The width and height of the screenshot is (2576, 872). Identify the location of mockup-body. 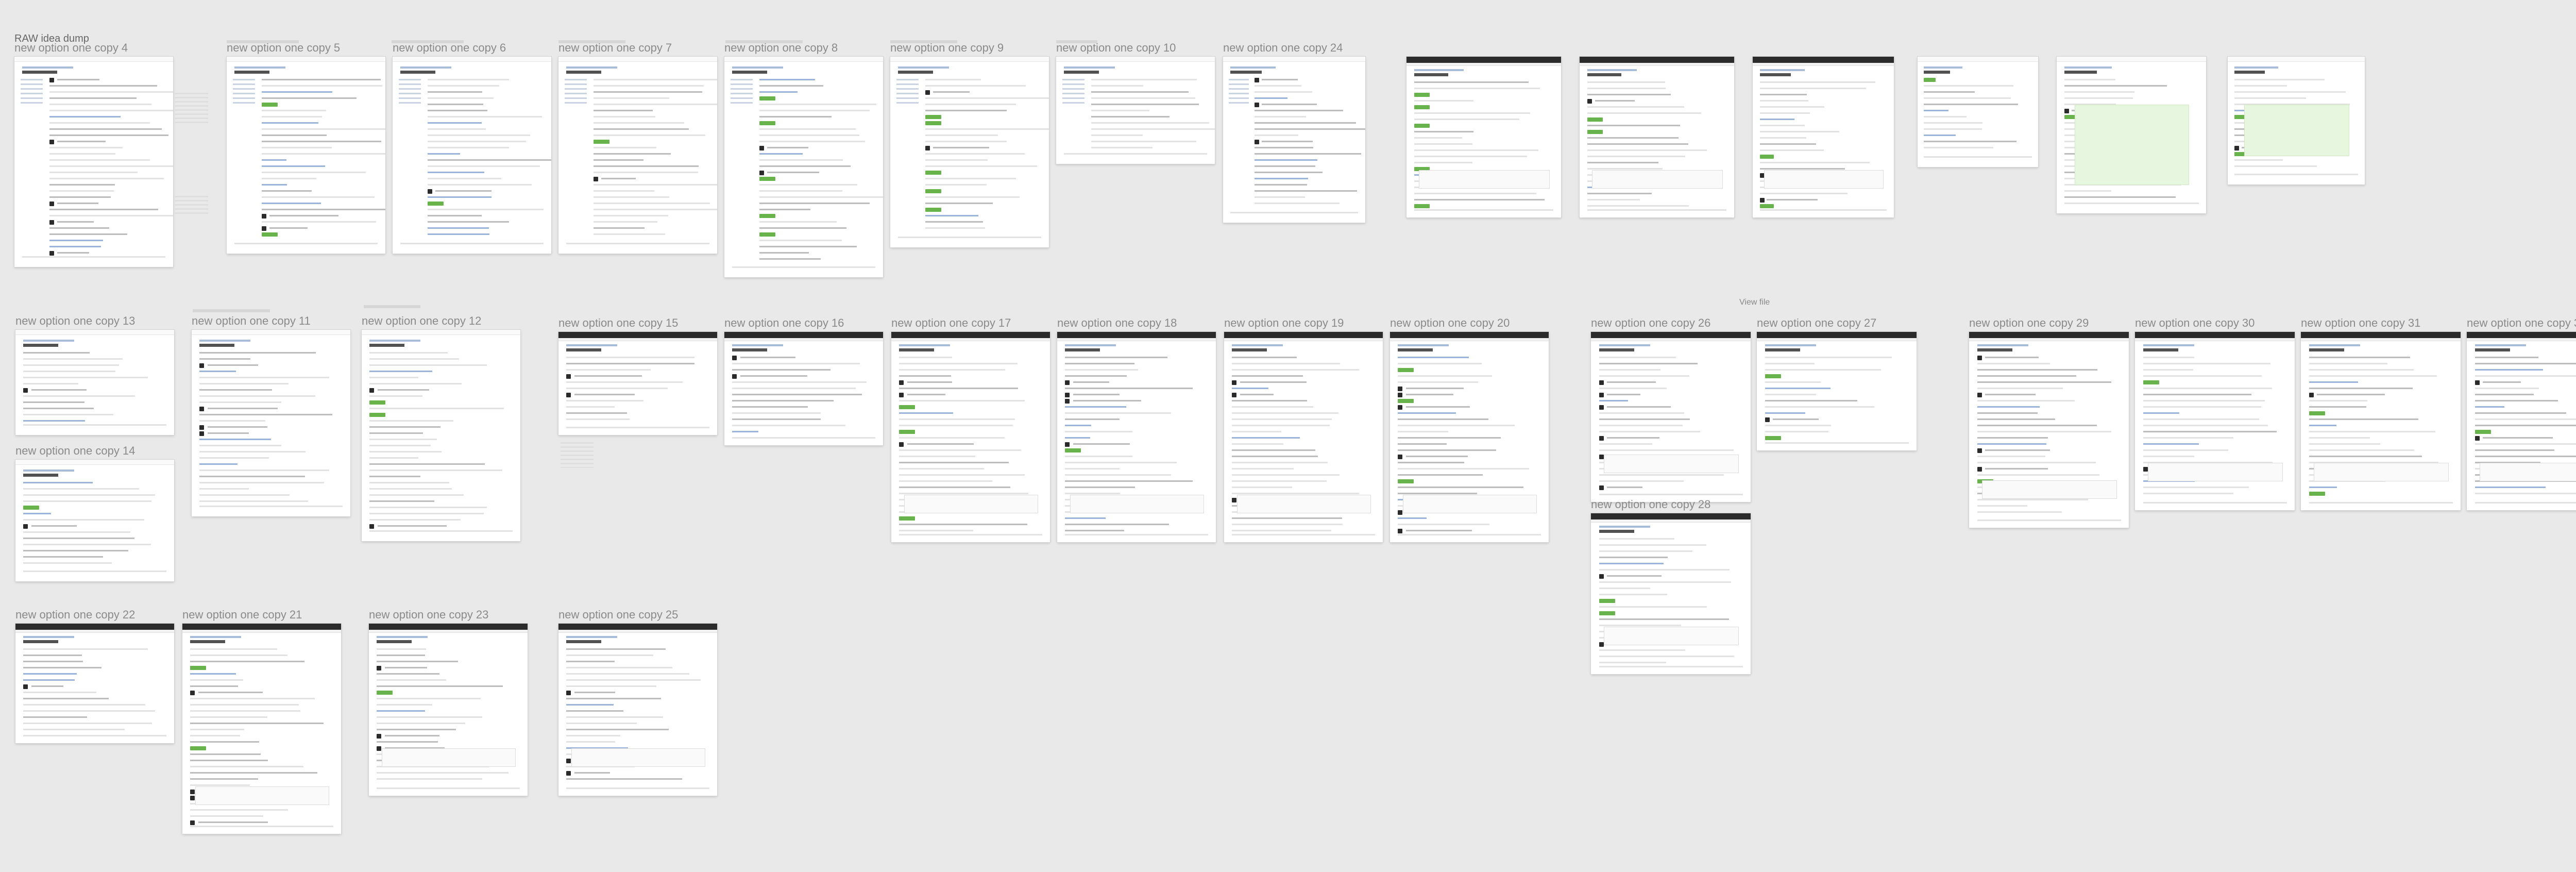
(1303, 441).